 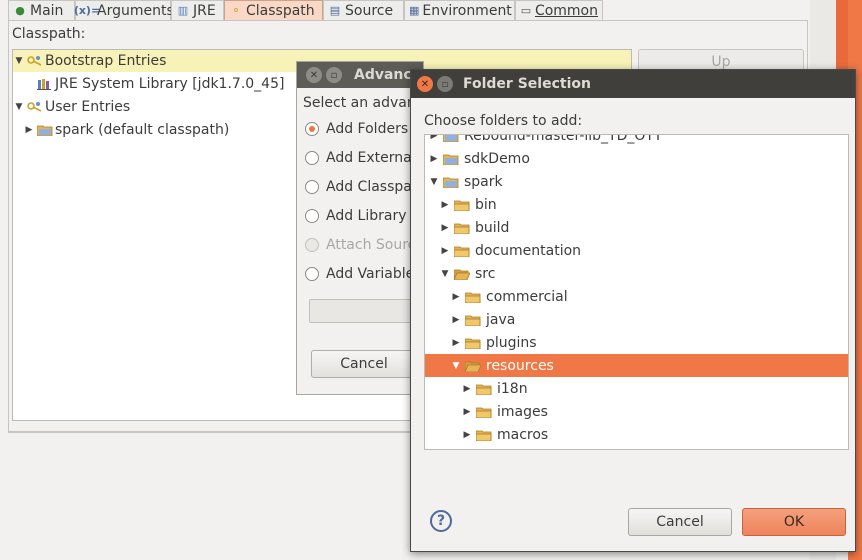 What do you see at coordinates (563, 139) in the screenshot?
I see `folder-item-label: Rebound-master-lib_YD_OTT` at bounding box center [563, 139].